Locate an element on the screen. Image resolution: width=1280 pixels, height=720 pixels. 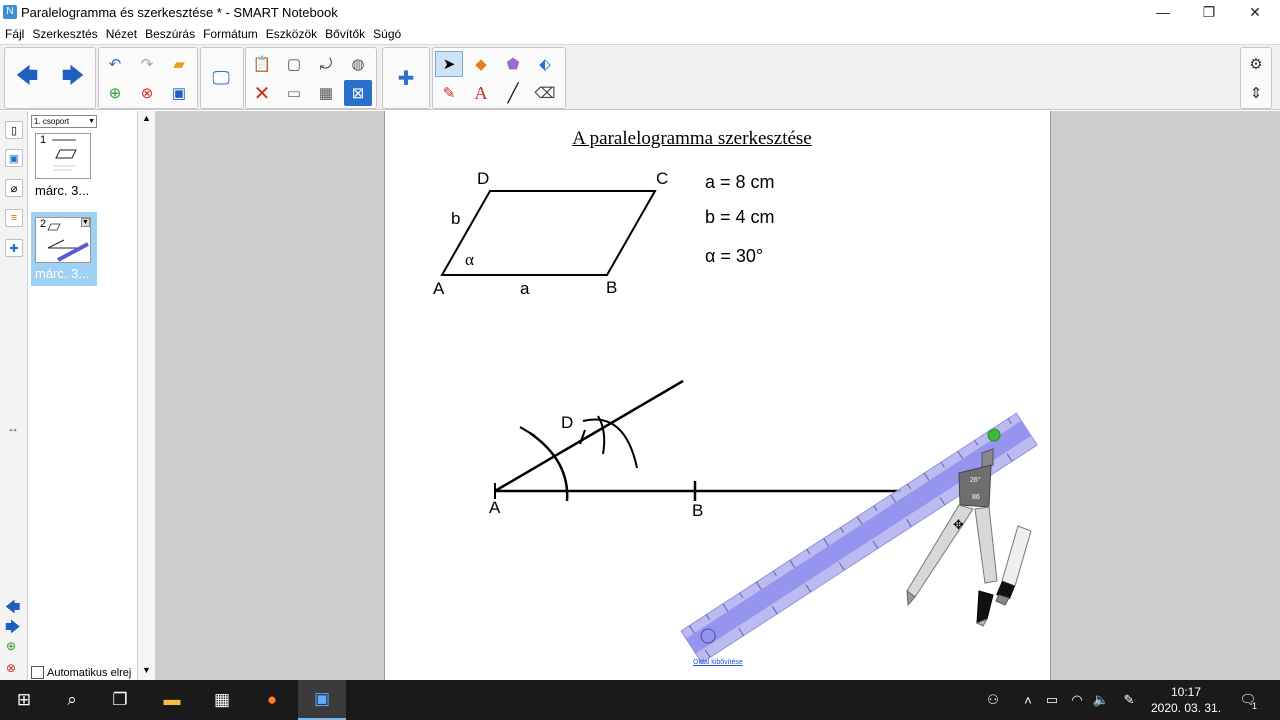
paste-icon: 📋 is located at coordinates (262, 64).